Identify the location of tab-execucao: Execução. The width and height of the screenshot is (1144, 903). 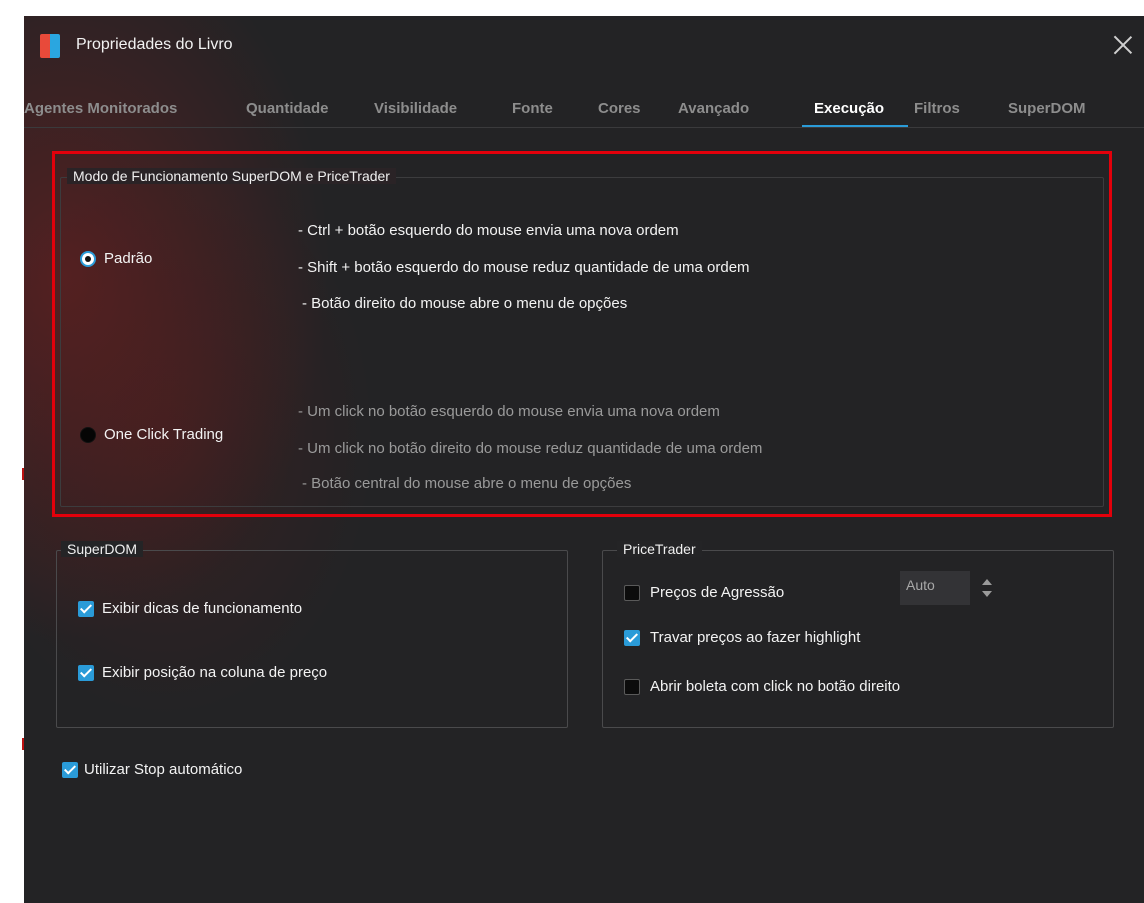
(849, 108).